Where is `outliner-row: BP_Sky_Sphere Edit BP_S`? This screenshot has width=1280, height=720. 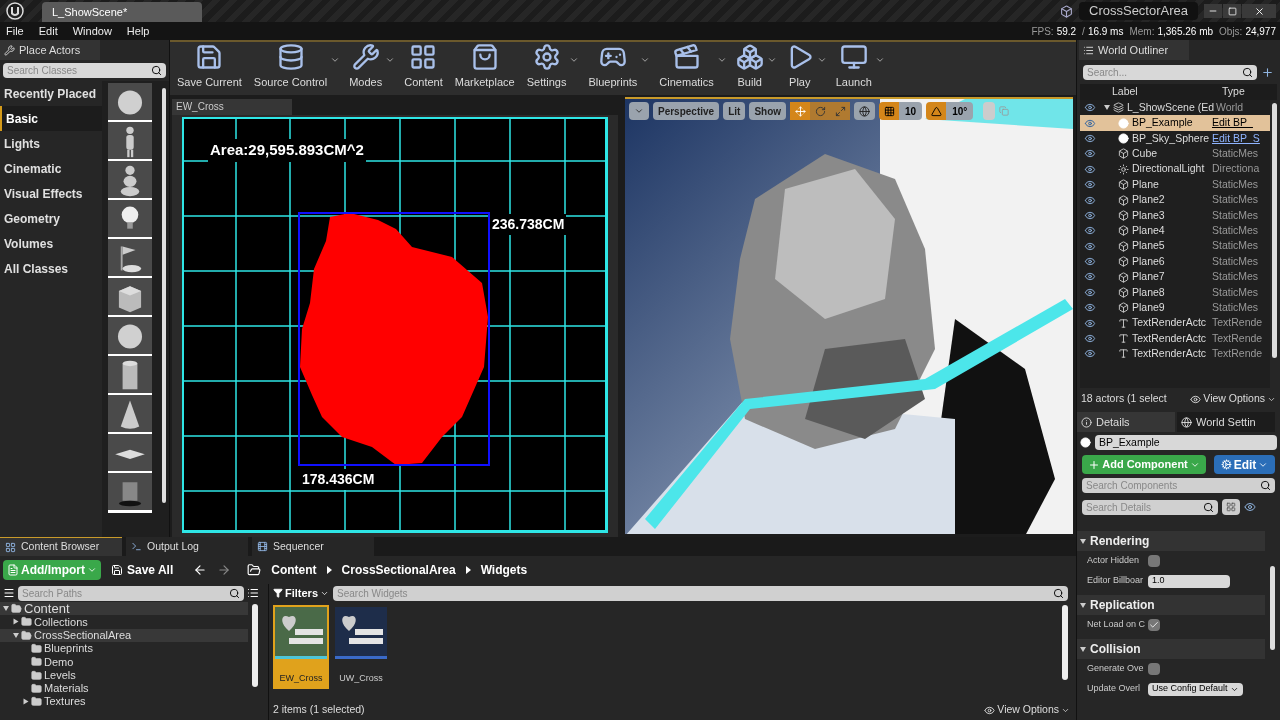 outliner-row: BP_Sky_Sphere Edit BP_S is located at coordinates (1175, 138).